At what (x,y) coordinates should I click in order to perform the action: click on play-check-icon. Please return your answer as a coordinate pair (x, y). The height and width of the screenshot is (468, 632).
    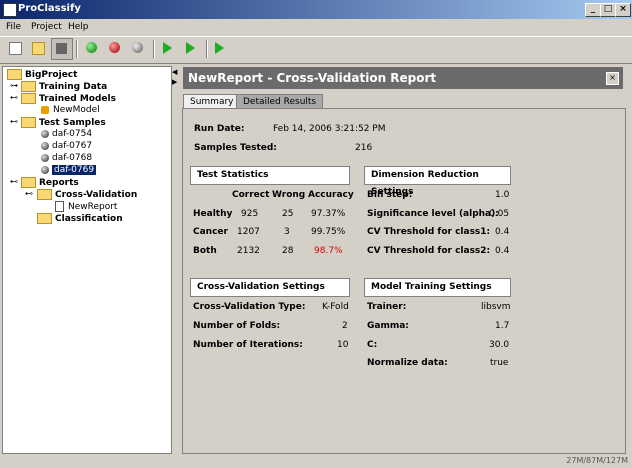
    Looking at the image, I should click on (190, 48).